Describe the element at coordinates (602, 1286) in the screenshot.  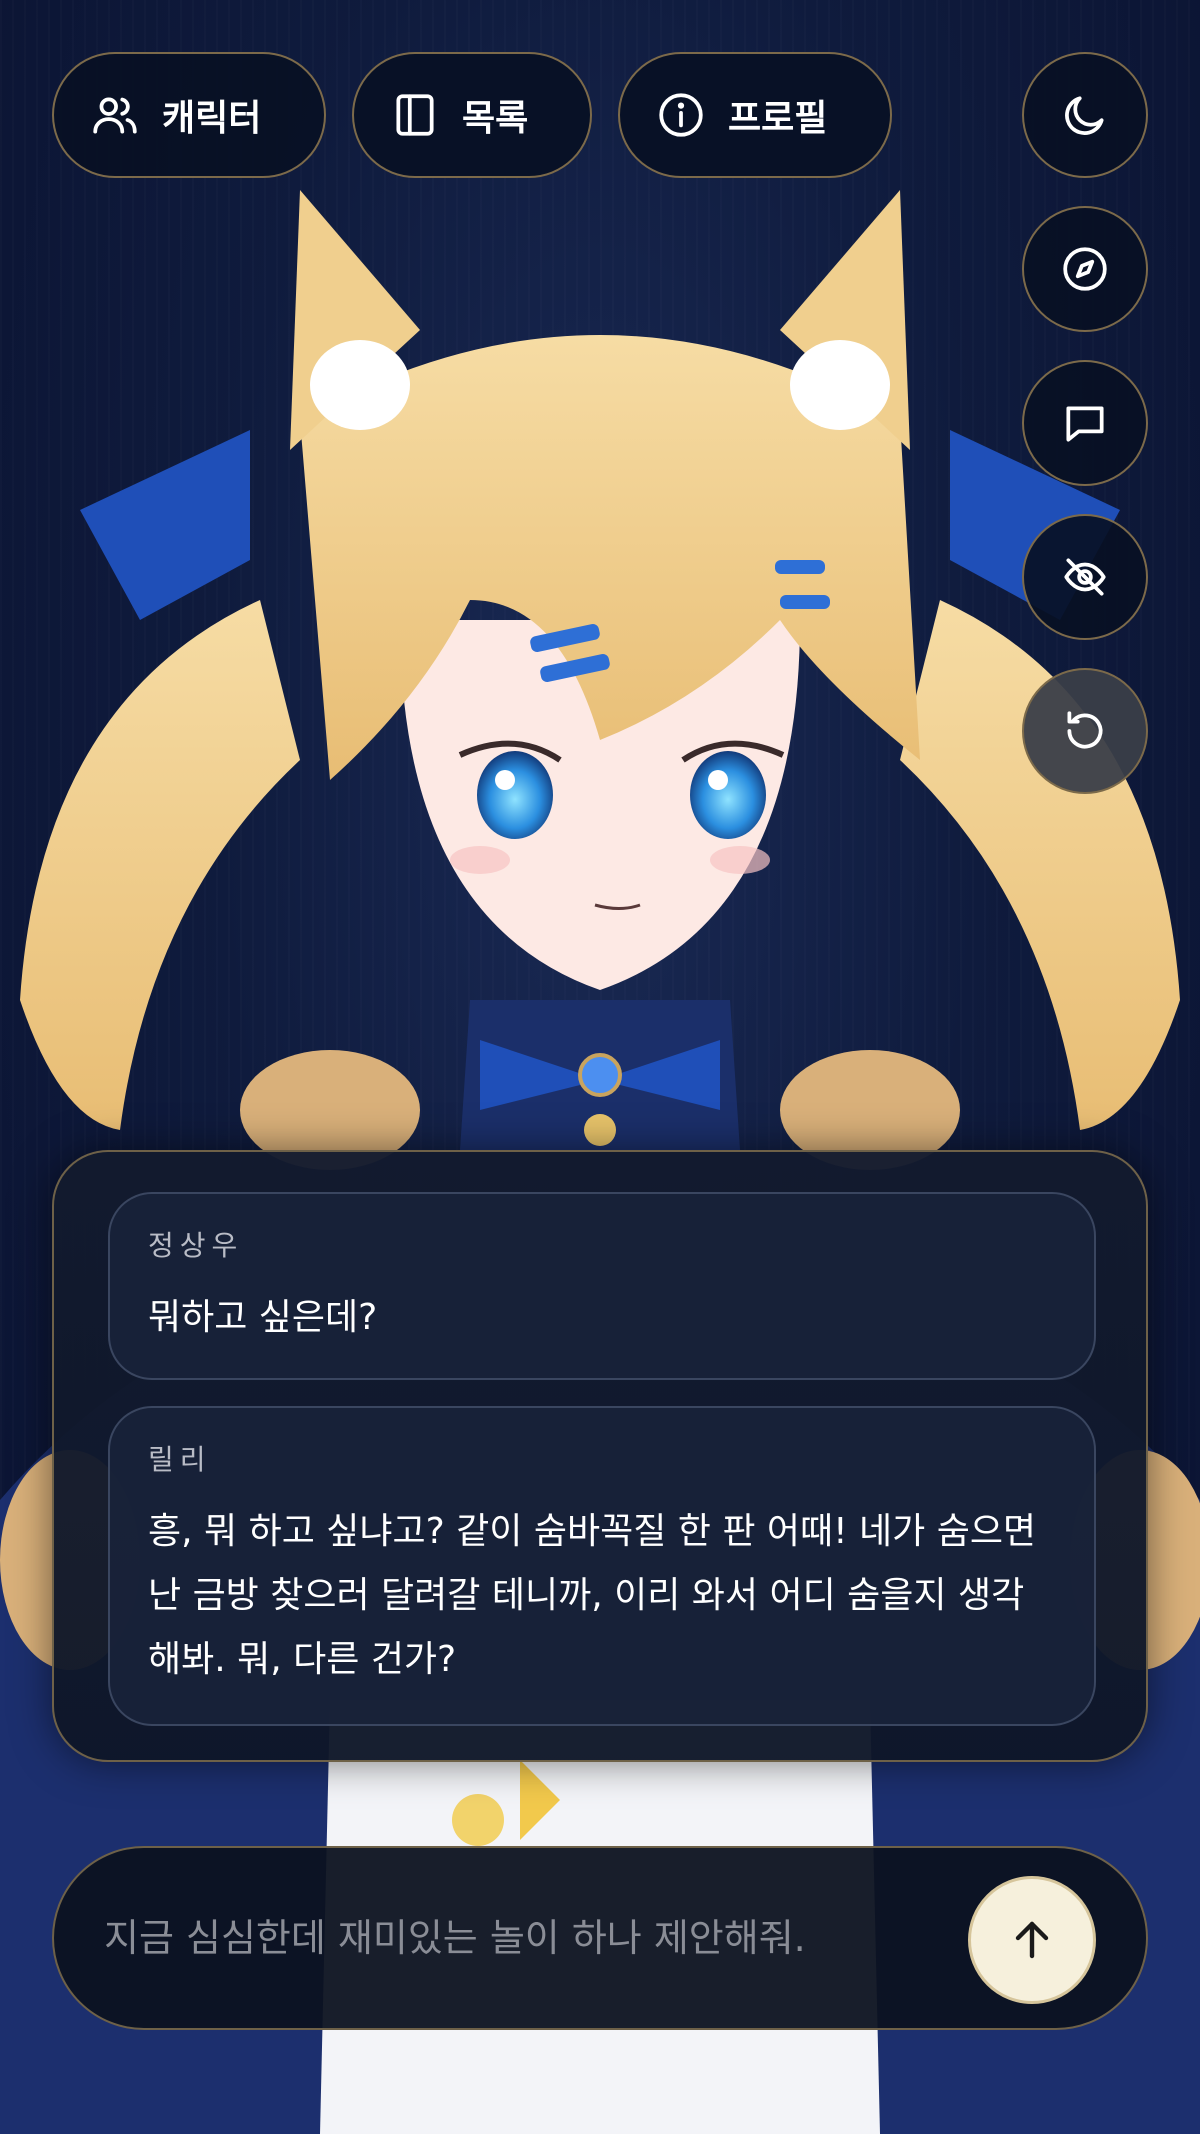
I see `chat-message-user: 정상우 뭐하고 싶은데?` at that location.